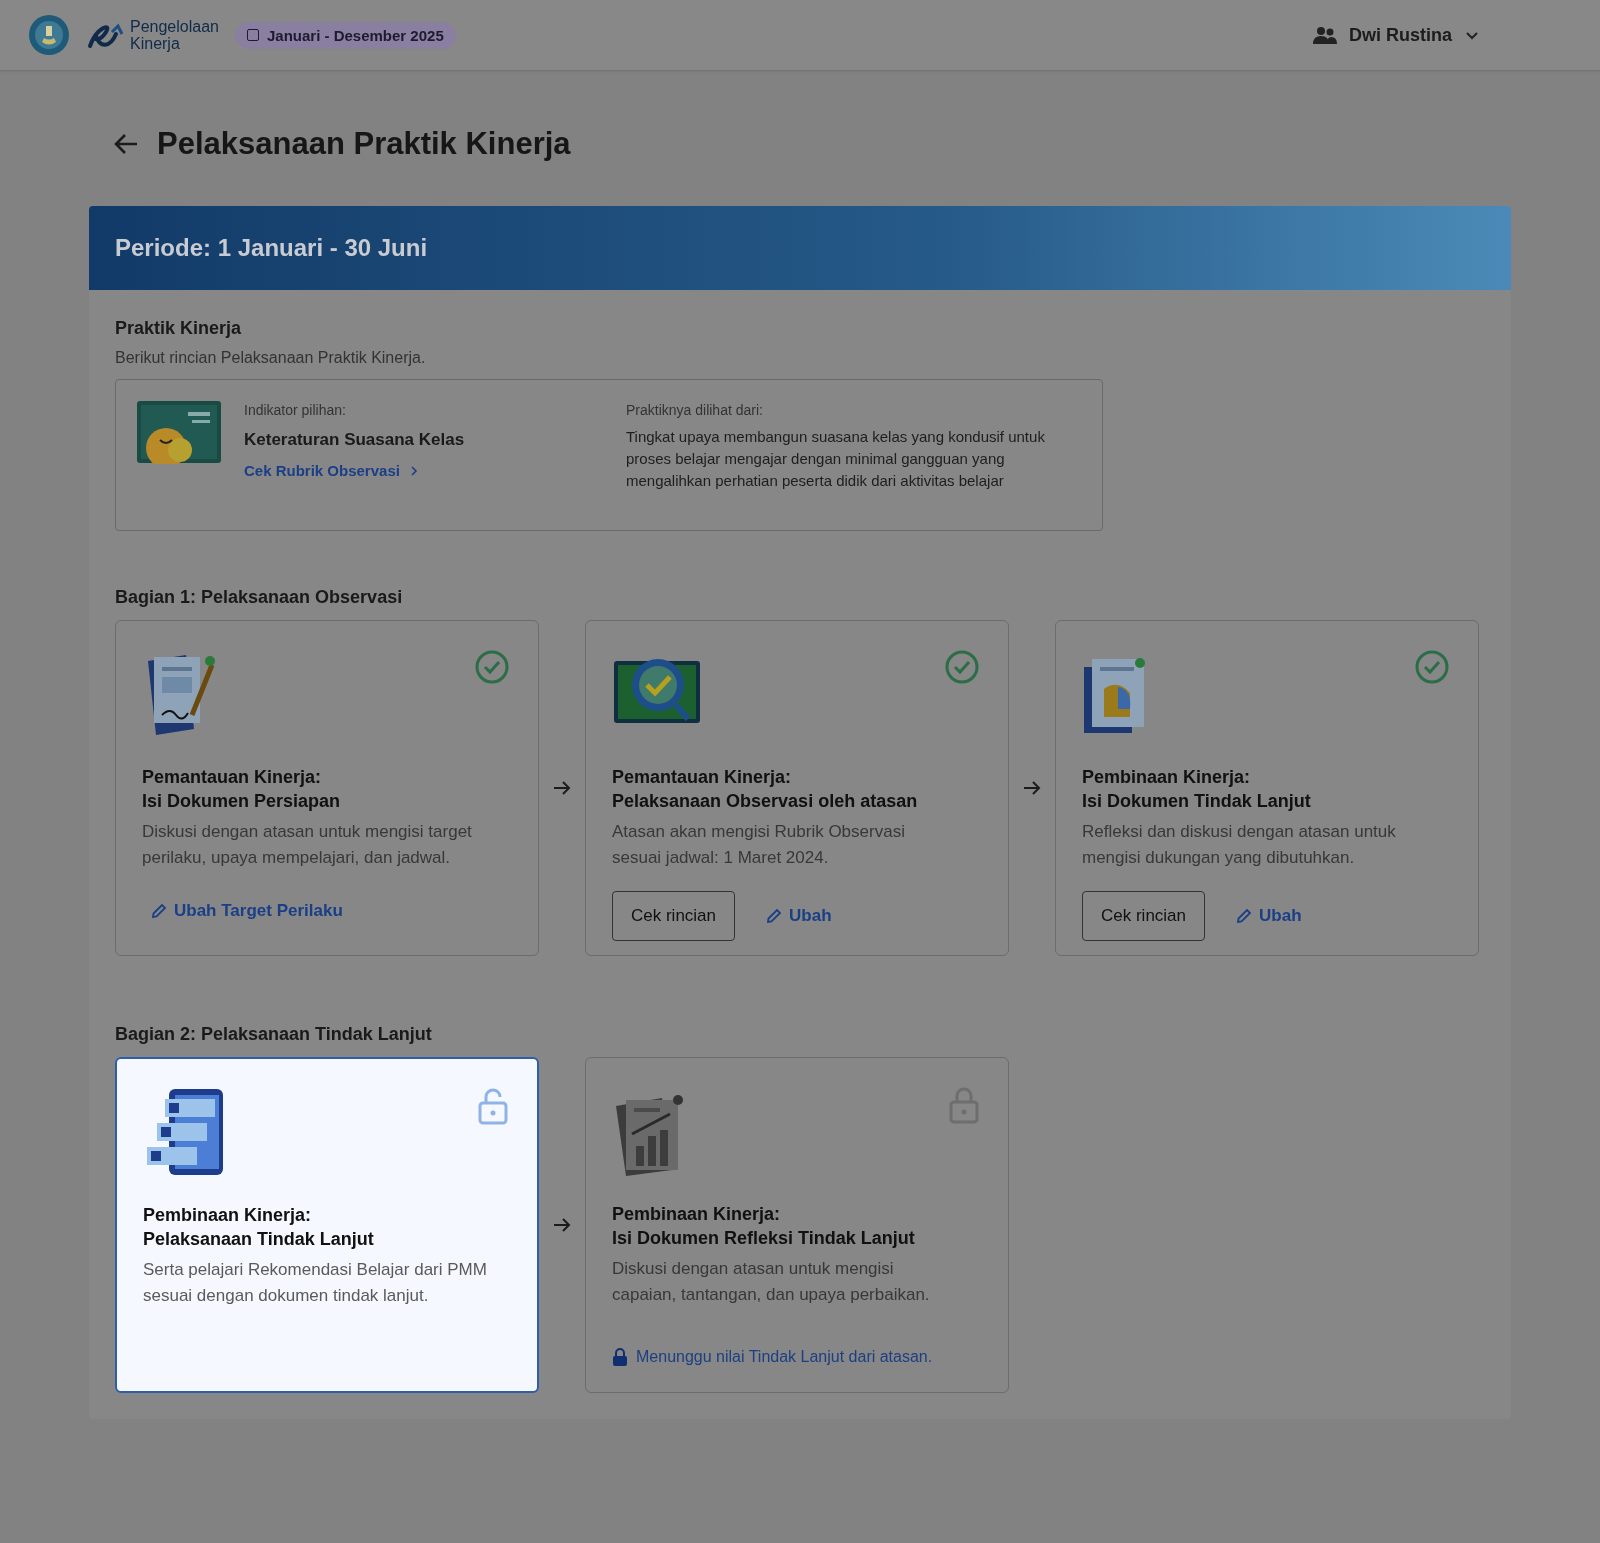  I want to click on card-description: Diskusi dengan atasan untuk mengisi capaian, tantangan, dan upaya perbaikan., so click(771, 1282).